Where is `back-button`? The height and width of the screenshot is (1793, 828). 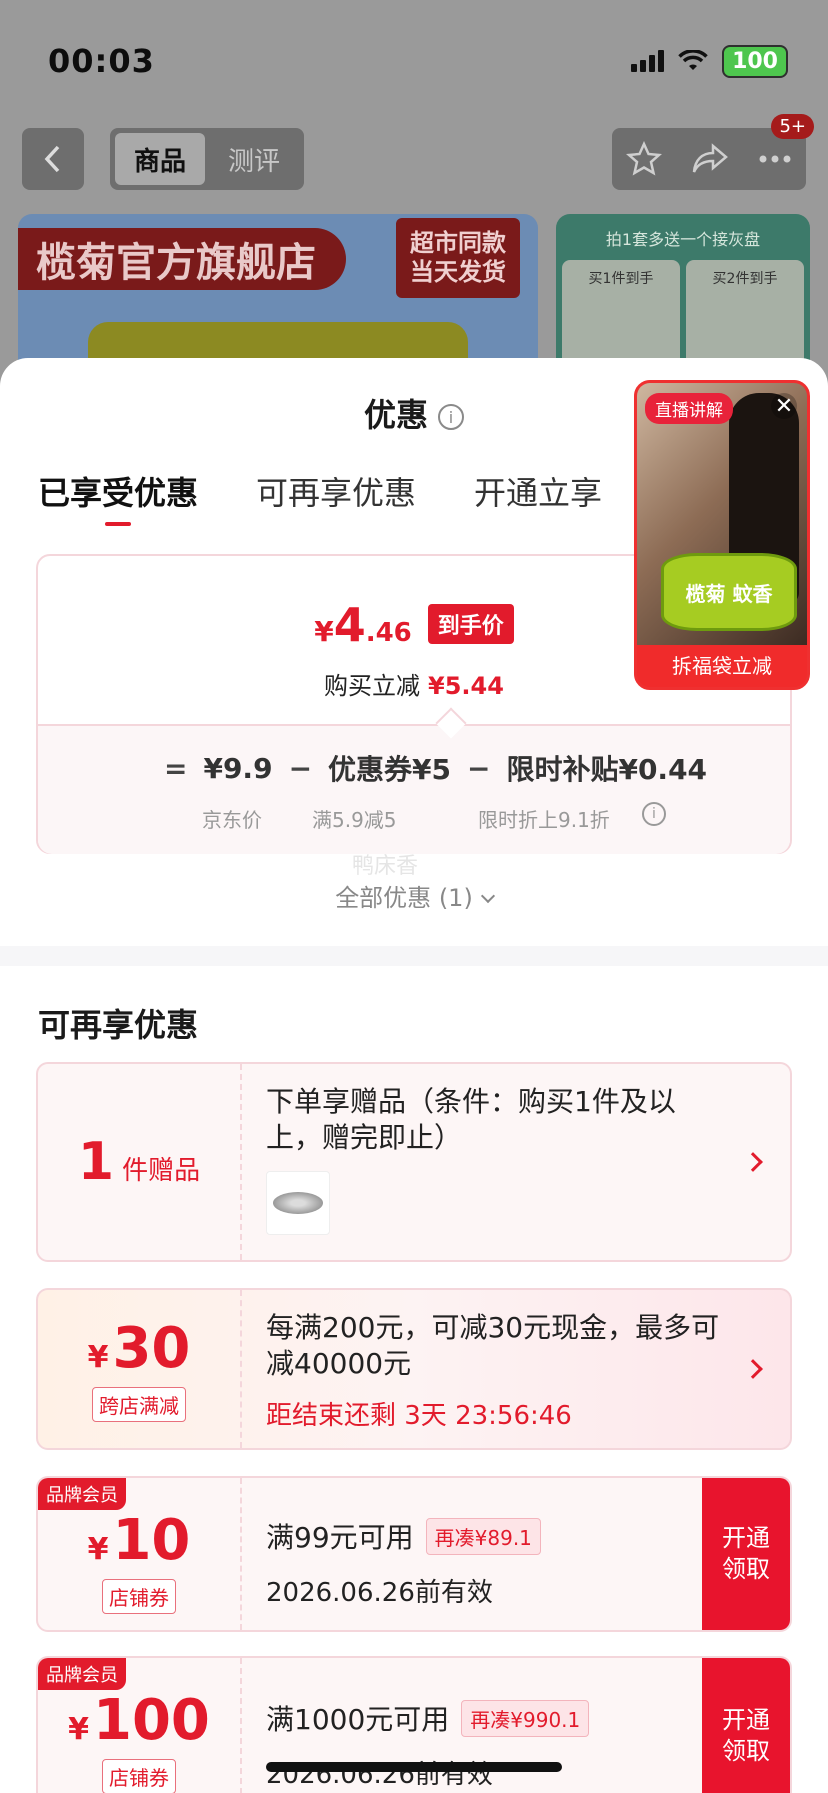 back-button is located at coordinates (53, 159).